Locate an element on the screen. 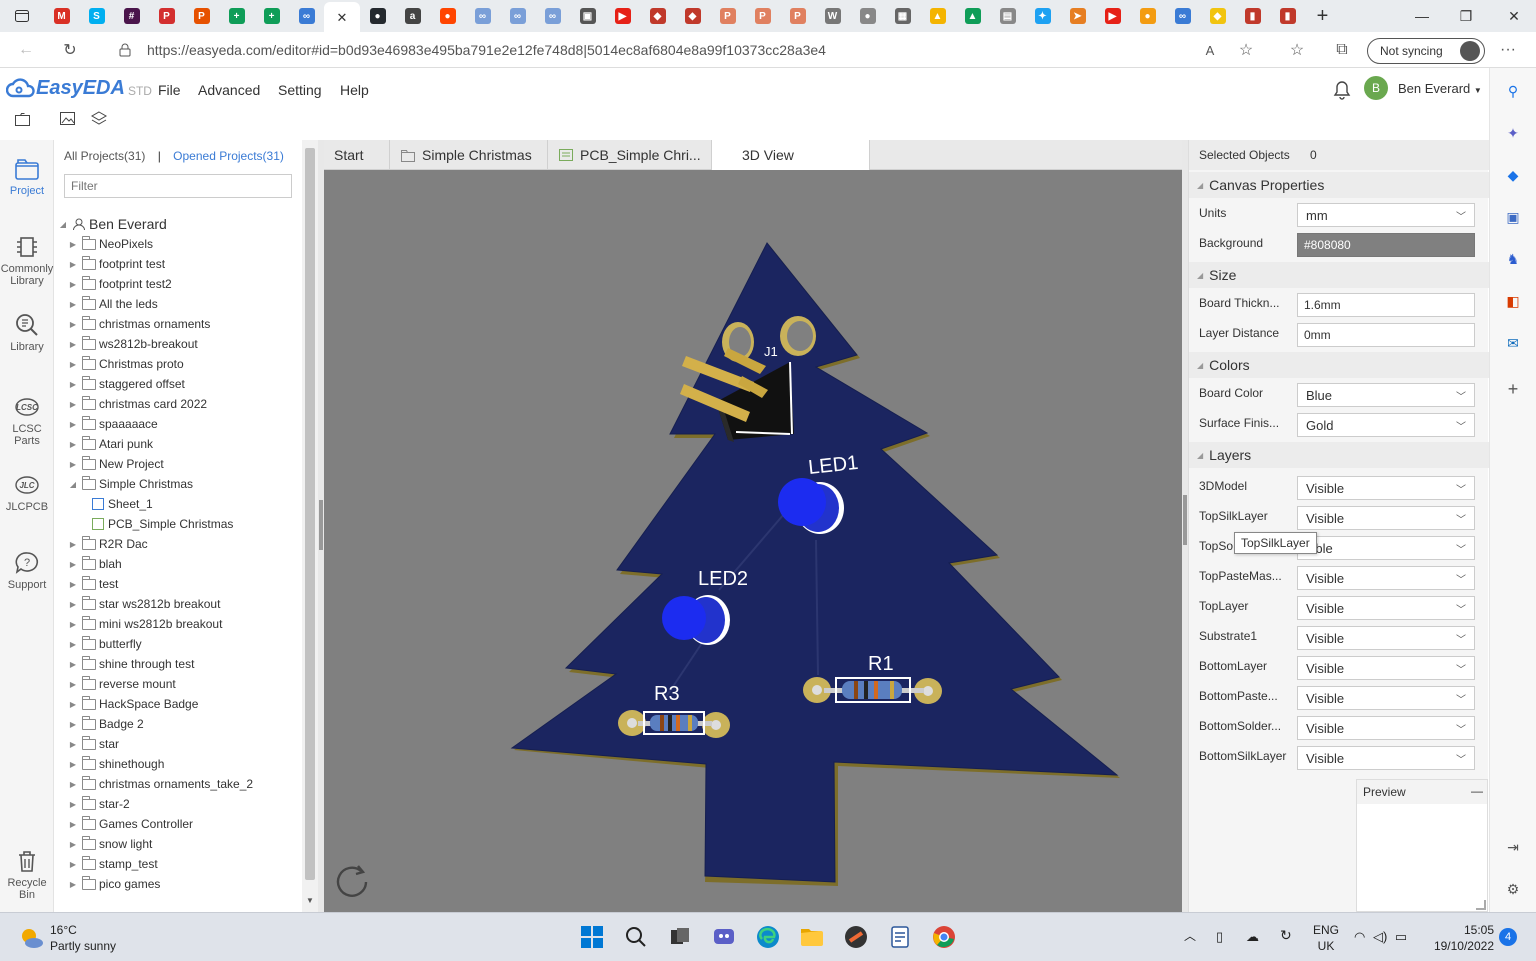 The width and height of the screenshot is (1536, 961). browser-tab: P is located at coordinates (201, 16).